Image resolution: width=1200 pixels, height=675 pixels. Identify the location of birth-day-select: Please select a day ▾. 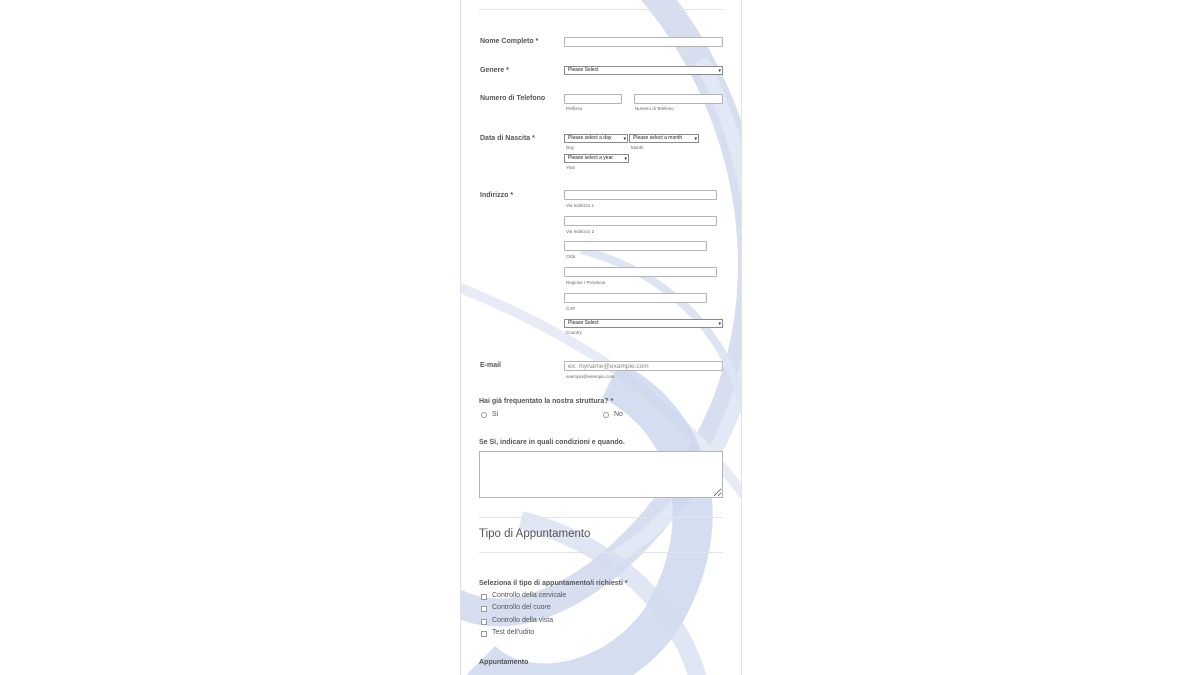
(596, 138).